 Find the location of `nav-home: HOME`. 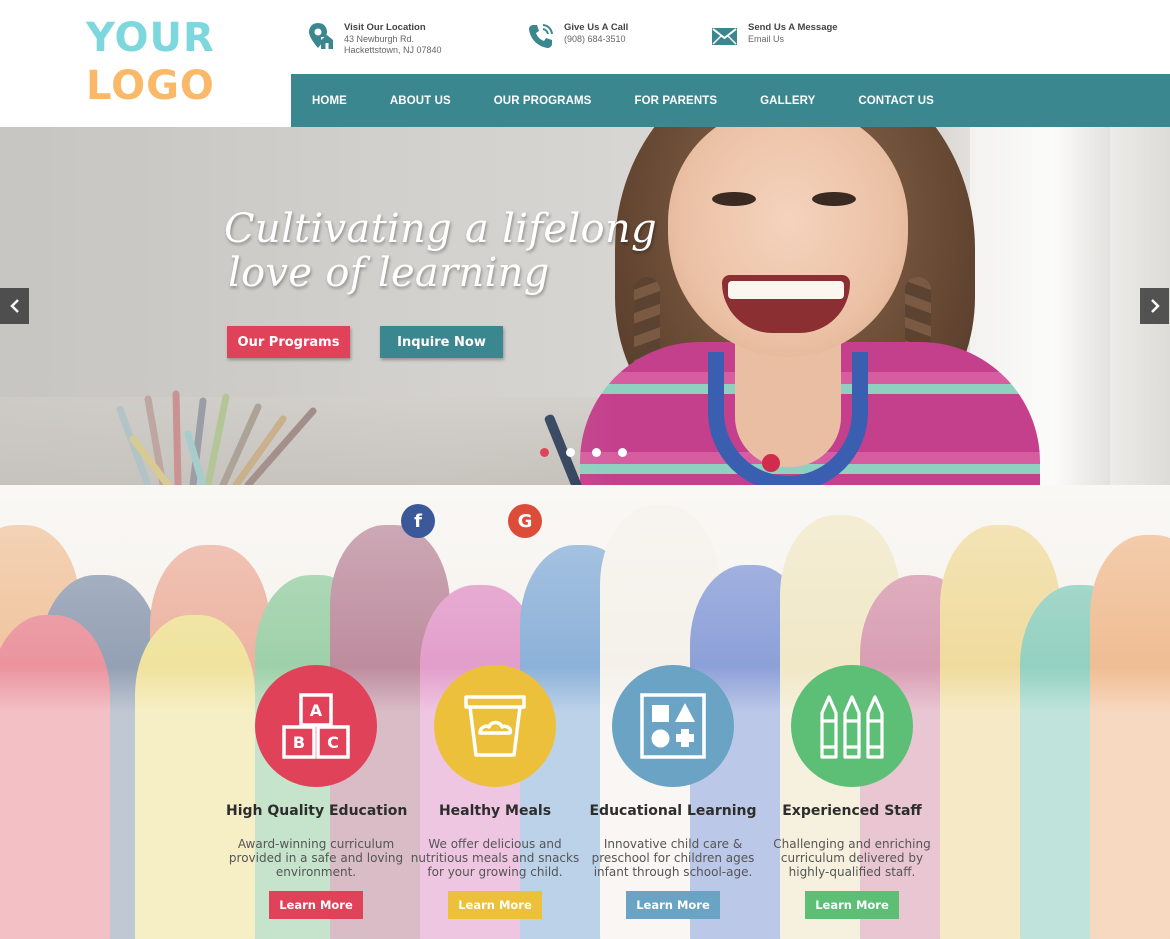

nav-home: HOME is located at coordinates (329, 101).